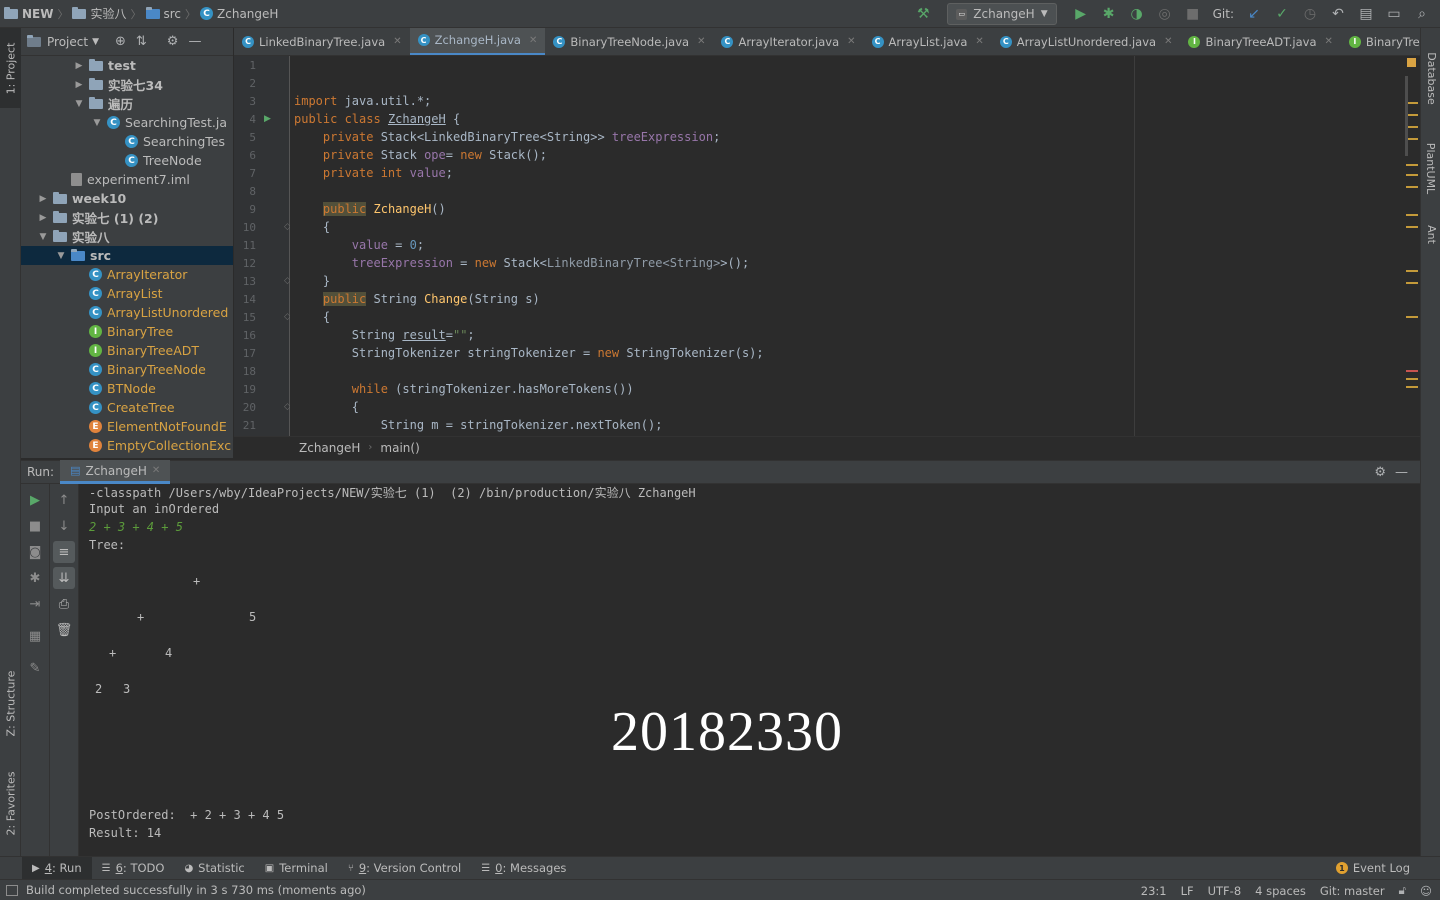 This screenshot has height=900, width=1440. What do you see at coordinates (239, 14) in the screenshot?
I see `breadcrumb-file: C ZchangeH` at bounding box center [239, 14].